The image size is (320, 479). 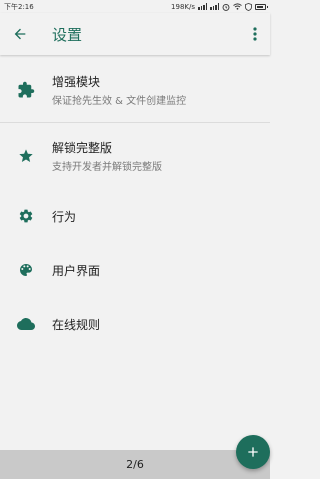 What do you see at coordinates (202, 6) in the screenshot?
I see `signal-icon` at bounding box center [202, 6].